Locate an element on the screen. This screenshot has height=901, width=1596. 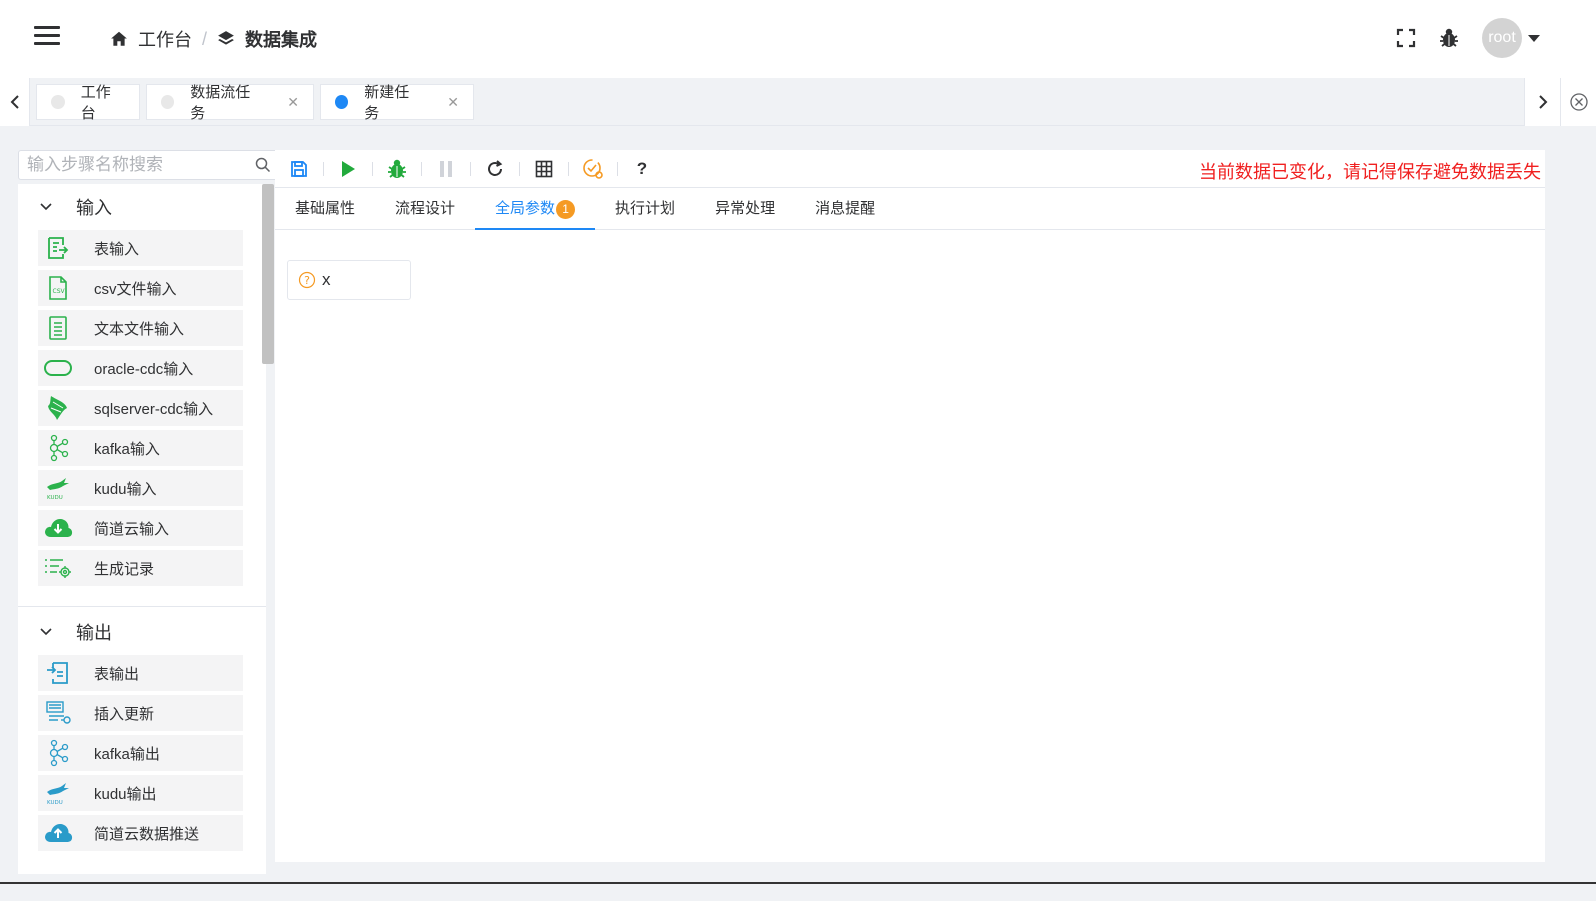
table-input-icon is located at coordinates (58, 248).